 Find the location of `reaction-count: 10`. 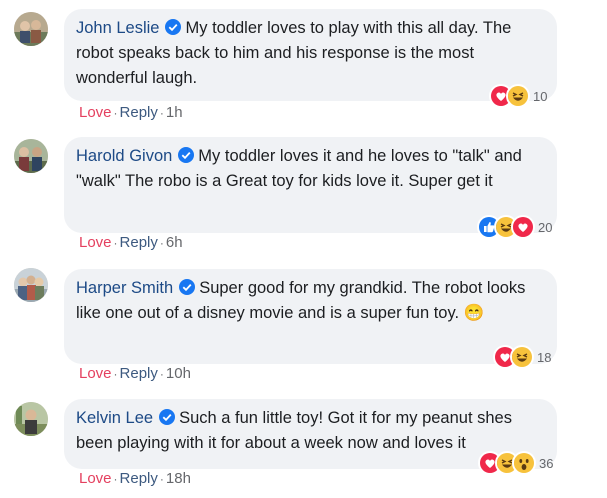

reaction-count: 10 is located at coordinates (540, 96).